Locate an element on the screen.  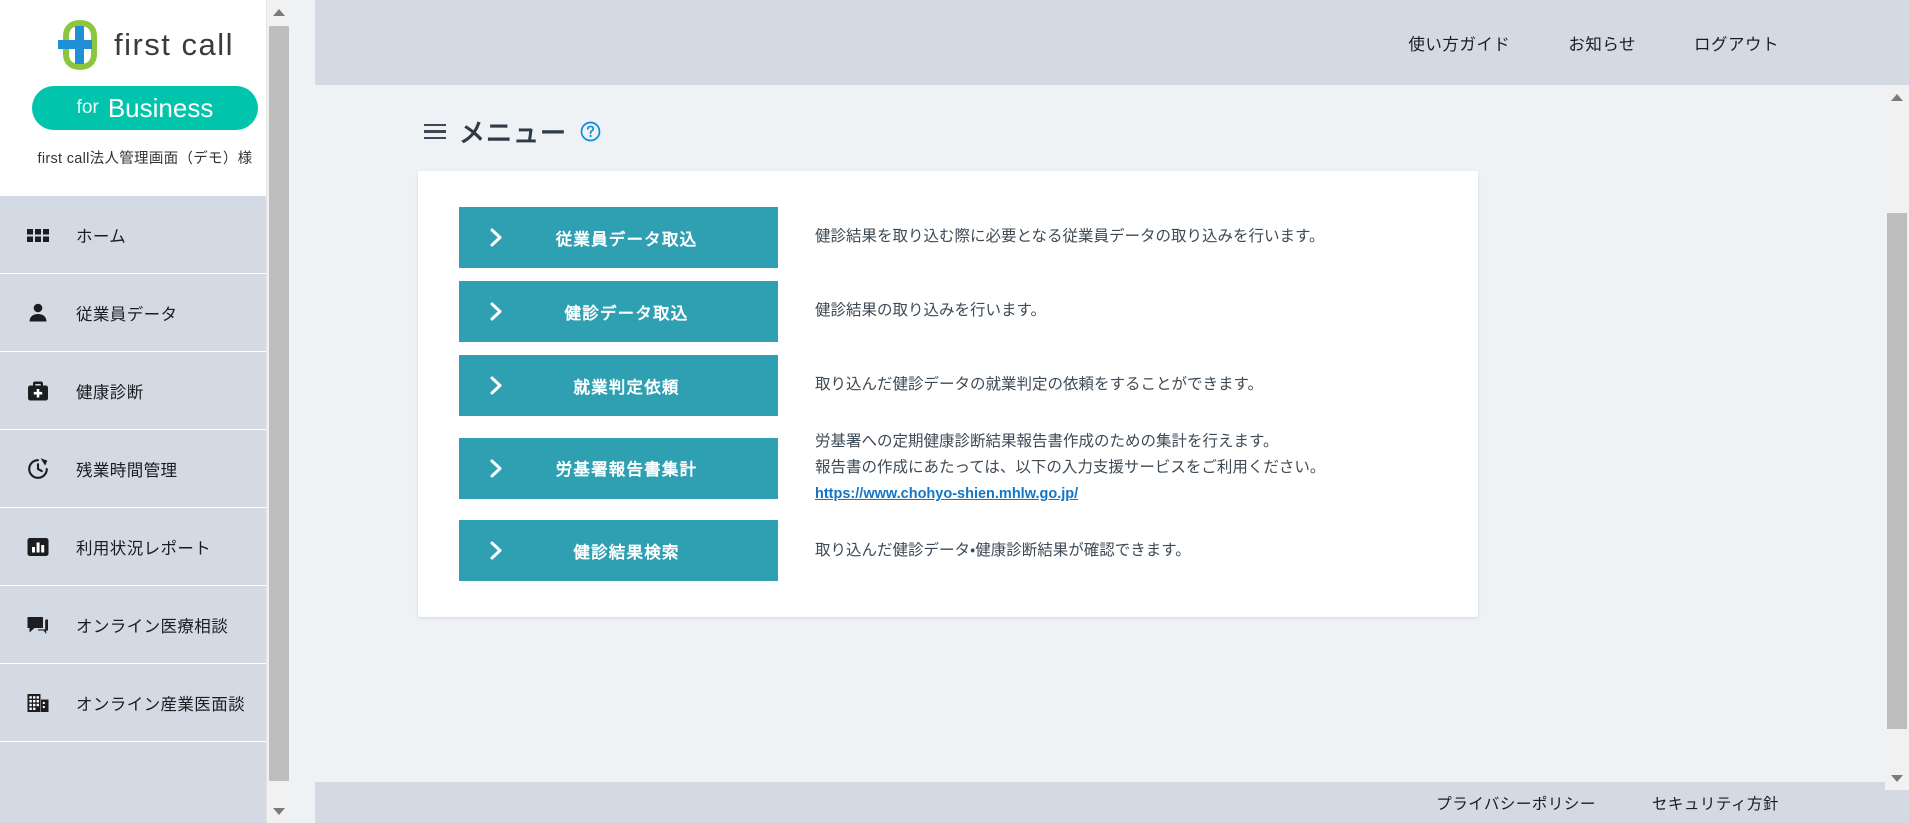
badge-for-text: for is located at coordinates (87, 107).